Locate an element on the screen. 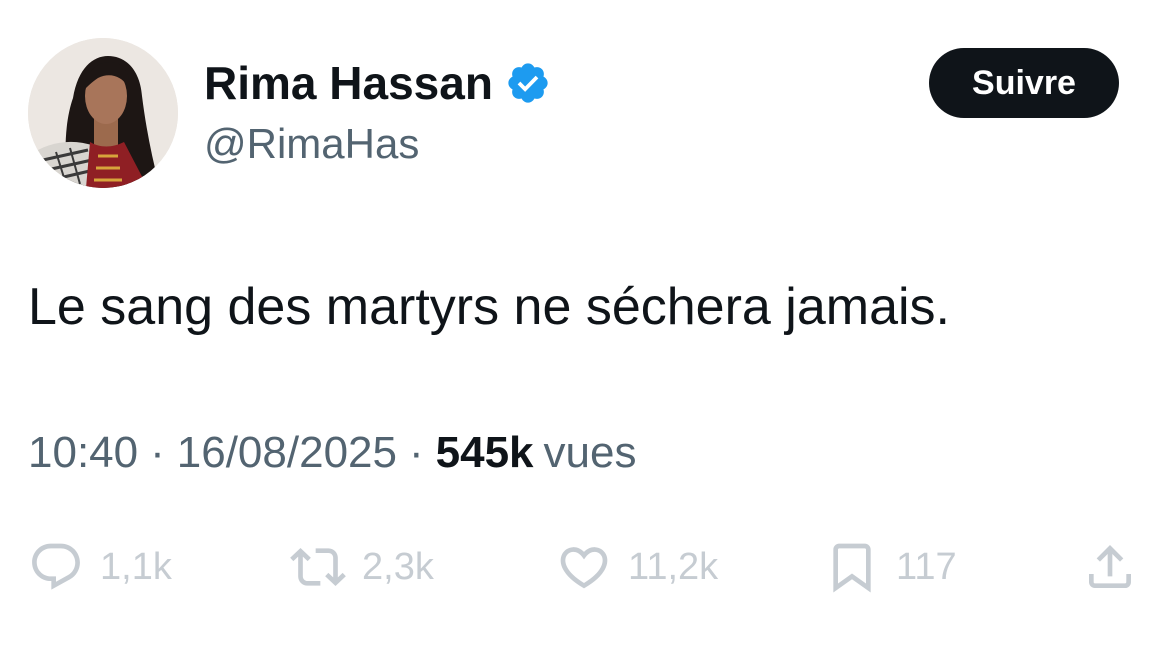 The height and width of the screenshot is (666, 1170). tweet-meta: 10:40 · 16/08/2025 · 545k vues is located at coordinates (332, 453).